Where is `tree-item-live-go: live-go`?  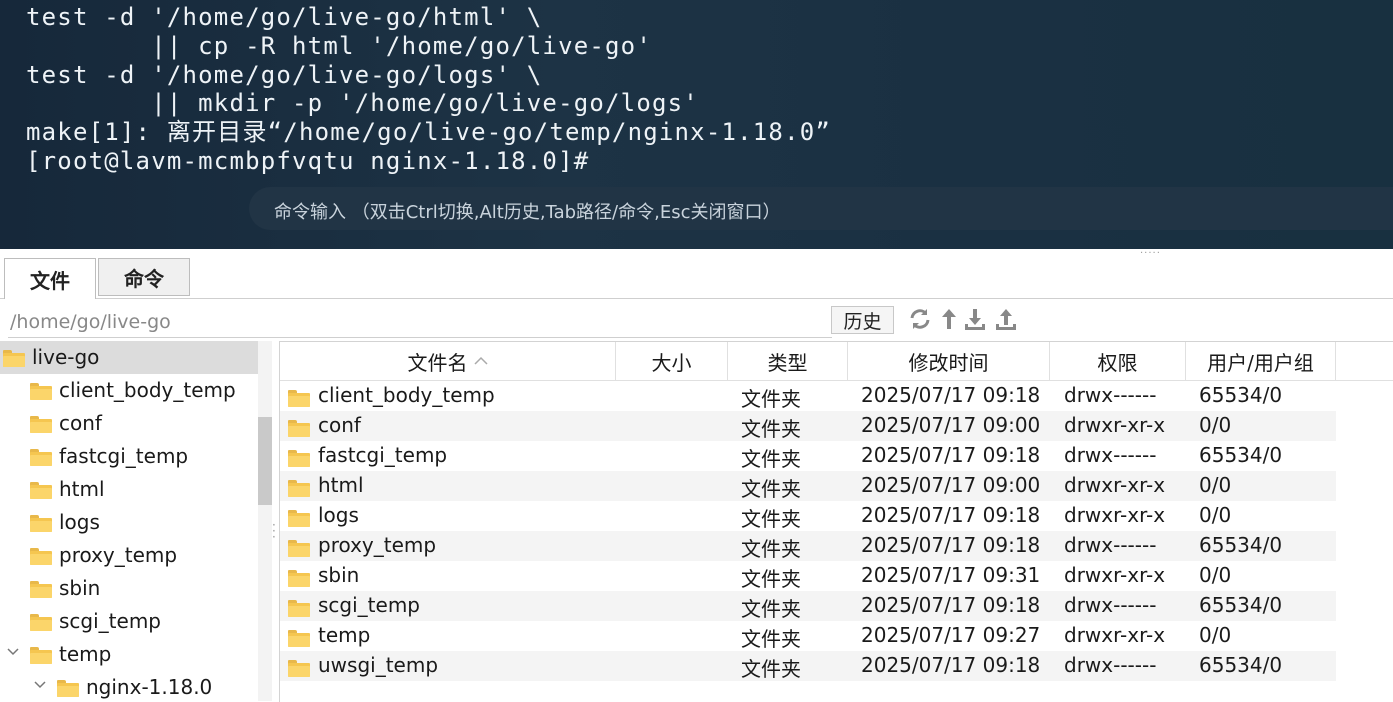 tree-item-live-go: live-go is located at coordinates (129, 357).